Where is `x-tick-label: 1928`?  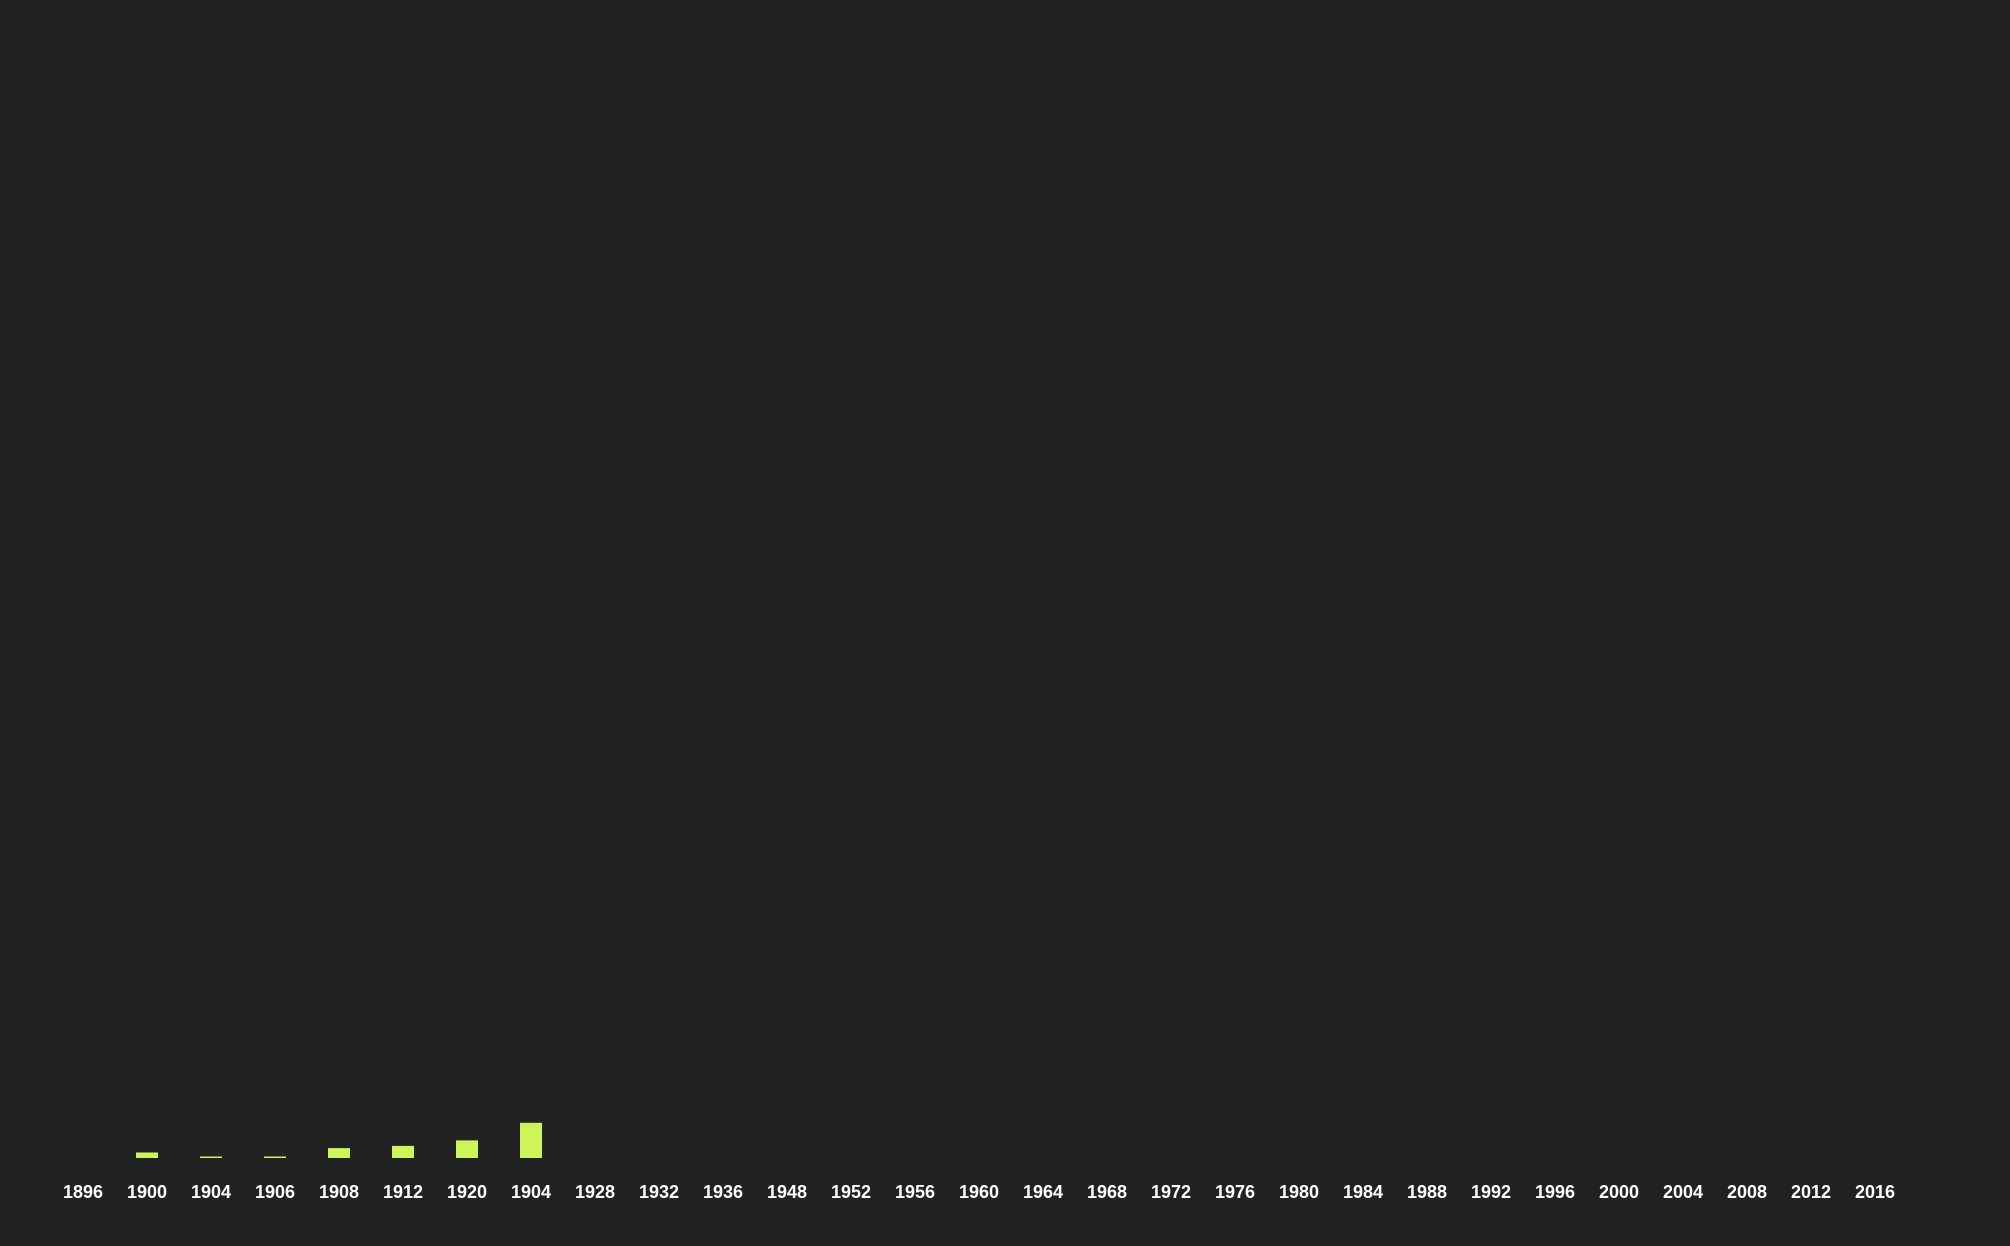 x-tick-label: 1928 is located at coordinates (595, 1192).